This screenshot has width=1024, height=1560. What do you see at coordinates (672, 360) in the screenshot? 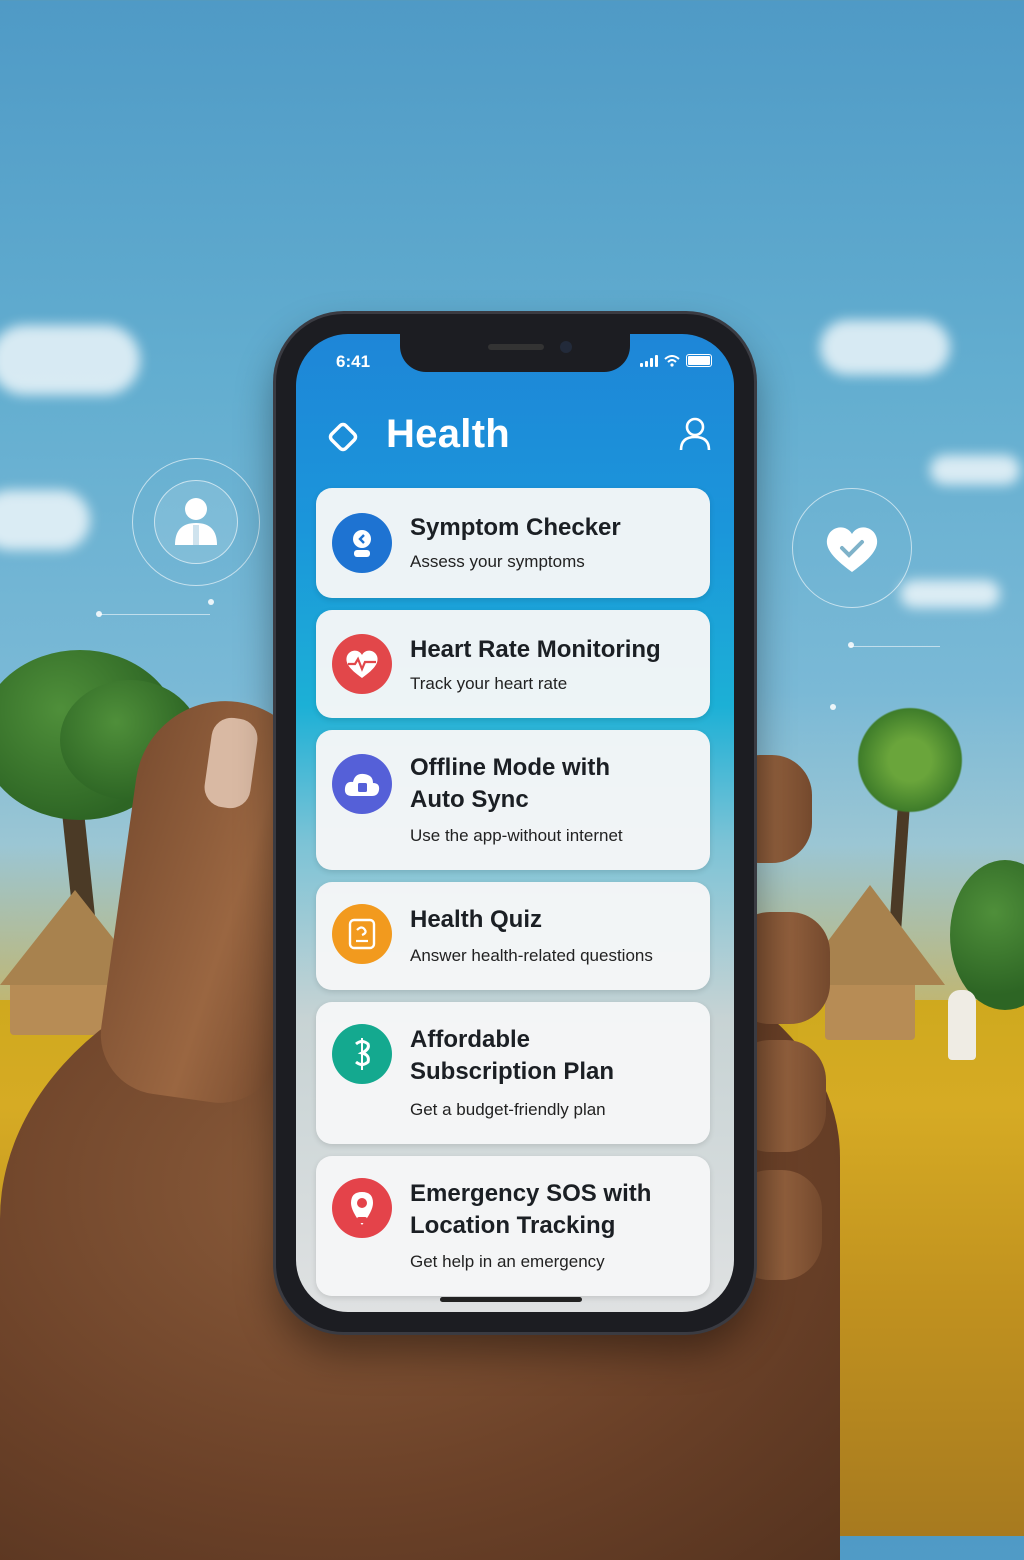
I see `wifi-icon` at bounding box center [672, 360].